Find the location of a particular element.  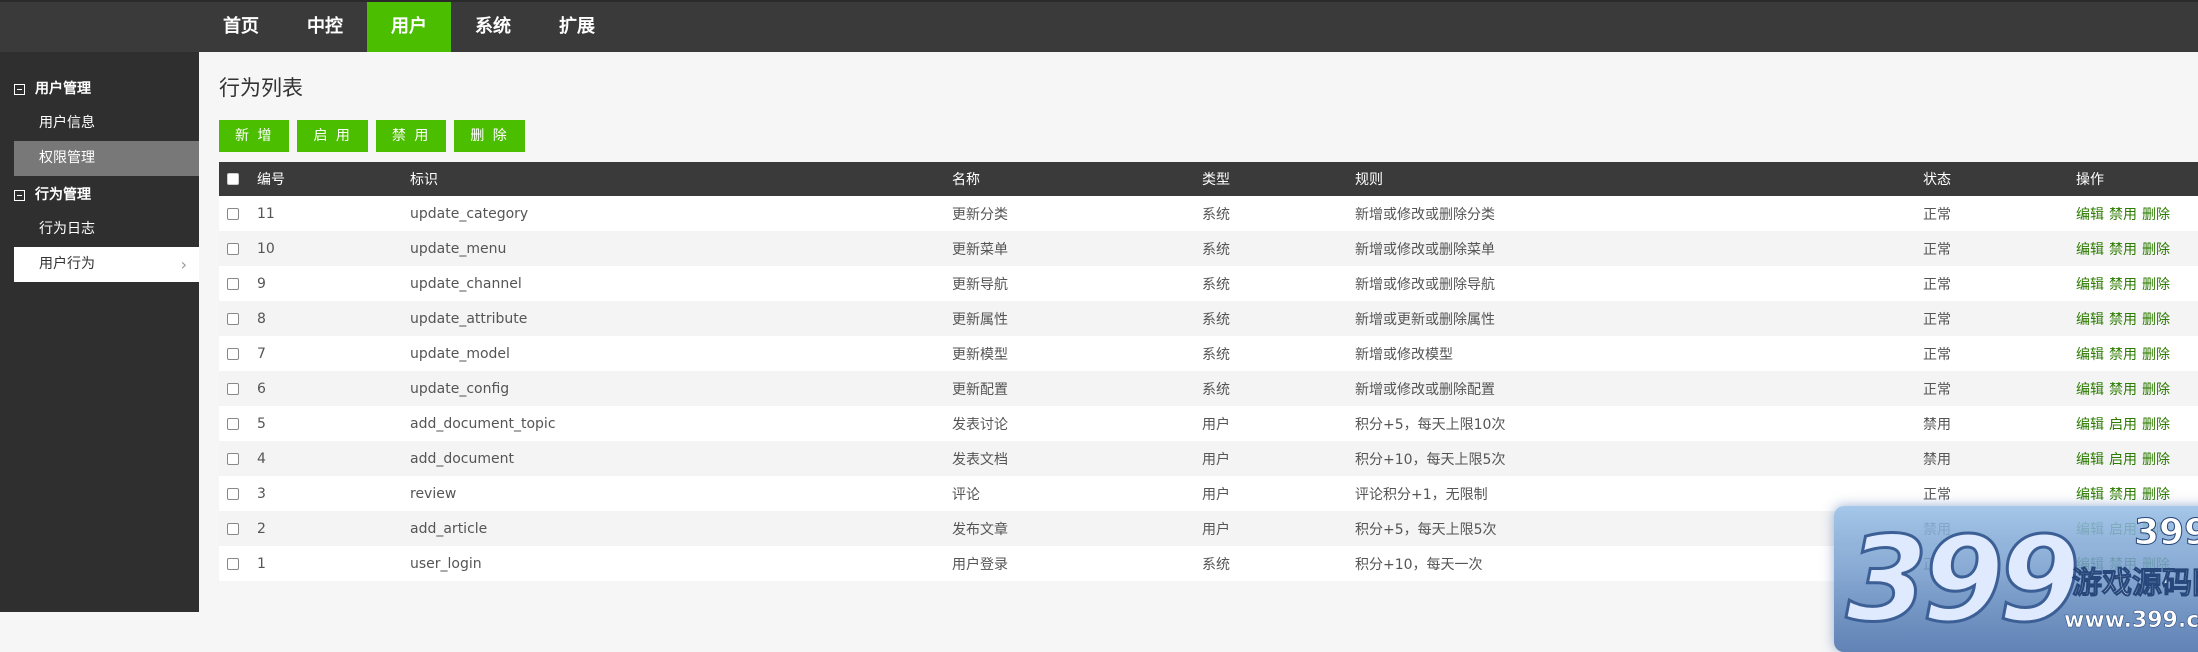

column-header-status: 状态 is located at coordinates (1999, 179).